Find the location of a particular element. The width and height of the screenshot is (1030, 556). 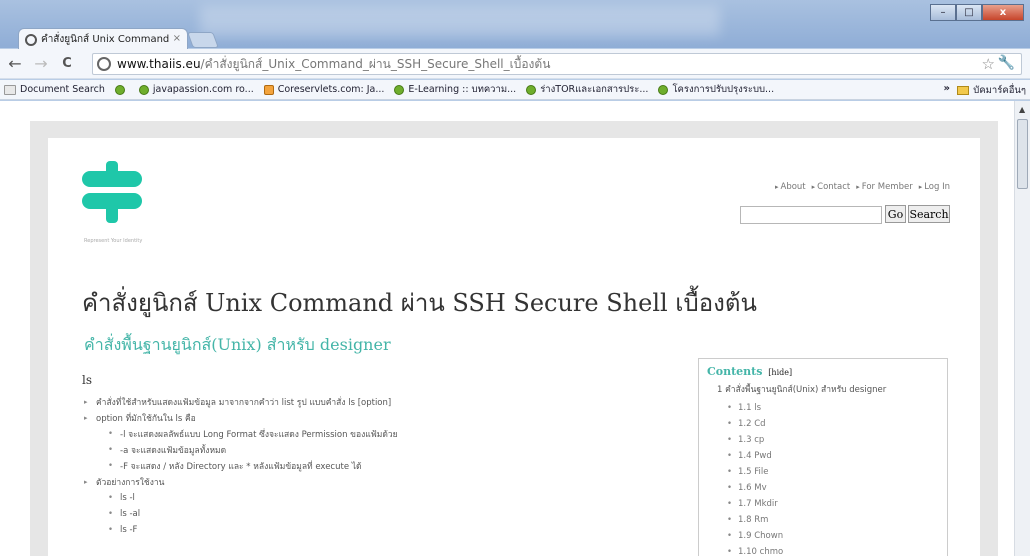

titlebar-glow is located at coordinates (460, 21).